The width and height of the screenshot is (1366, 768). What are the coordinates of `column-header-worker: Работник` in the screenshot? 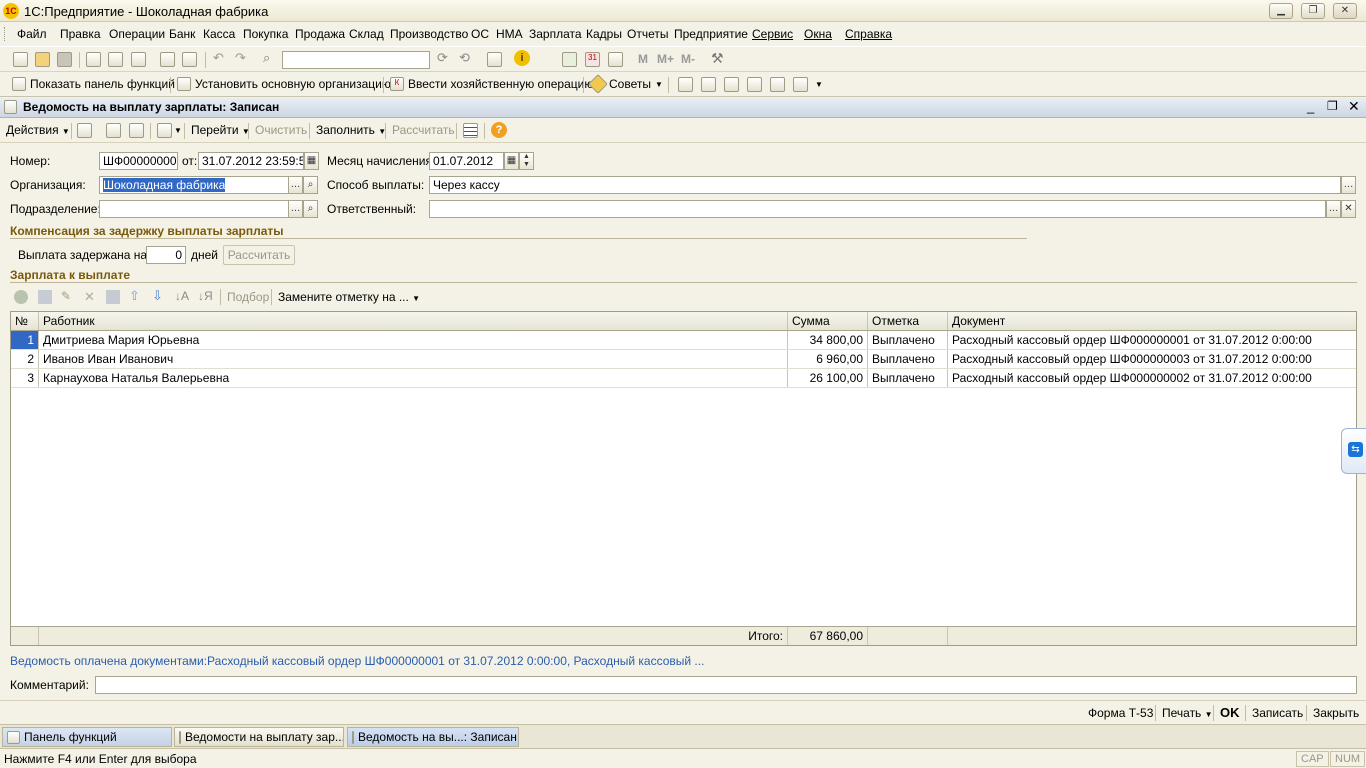 It's located at (413, 321).